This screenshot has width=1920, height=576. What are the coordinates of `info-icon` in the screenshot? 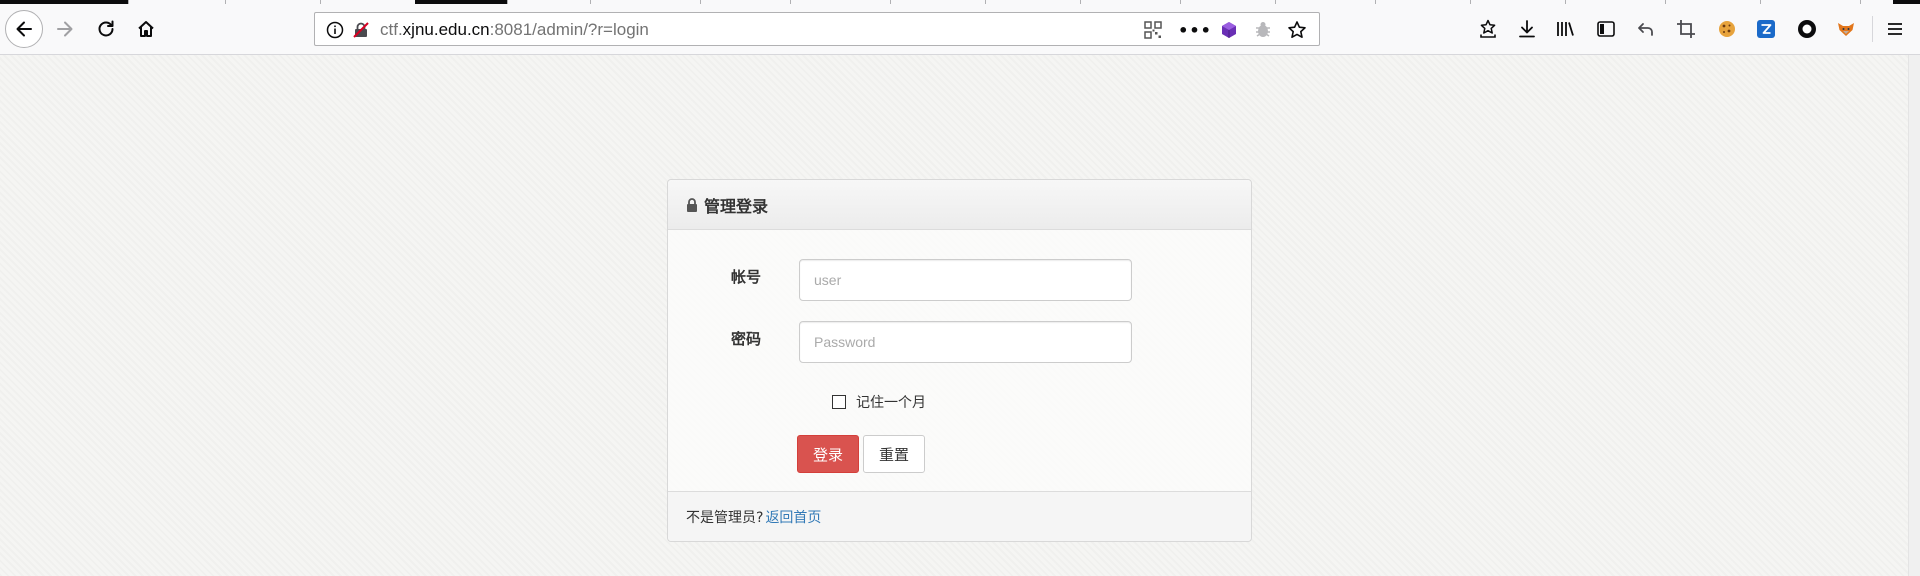 It's located at (335, 30).